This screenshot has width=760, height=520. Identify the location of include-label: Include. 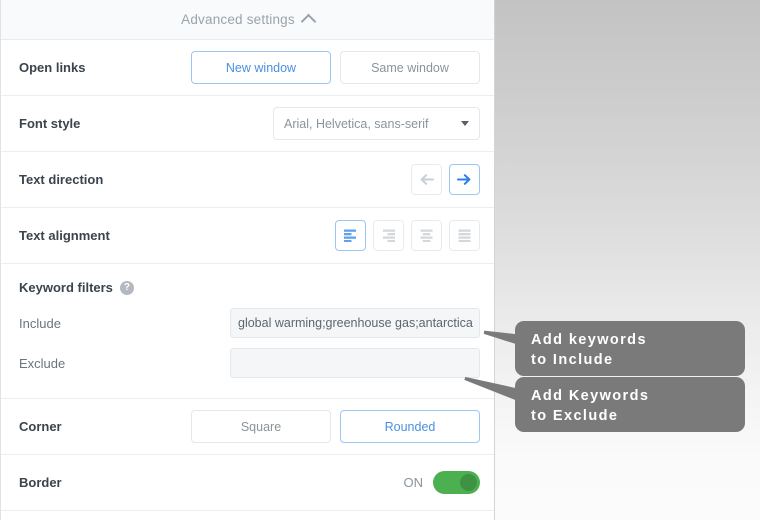
(40, 323).